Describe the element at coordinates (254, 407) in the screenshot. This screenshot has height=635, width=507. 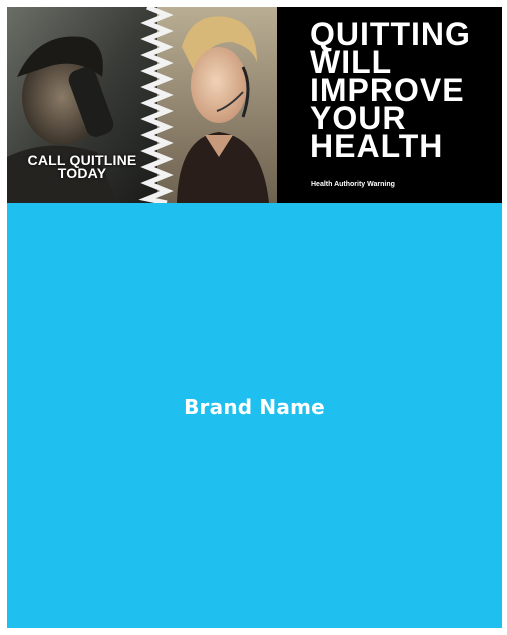
I see `brand-name: Brand Name` at that location.